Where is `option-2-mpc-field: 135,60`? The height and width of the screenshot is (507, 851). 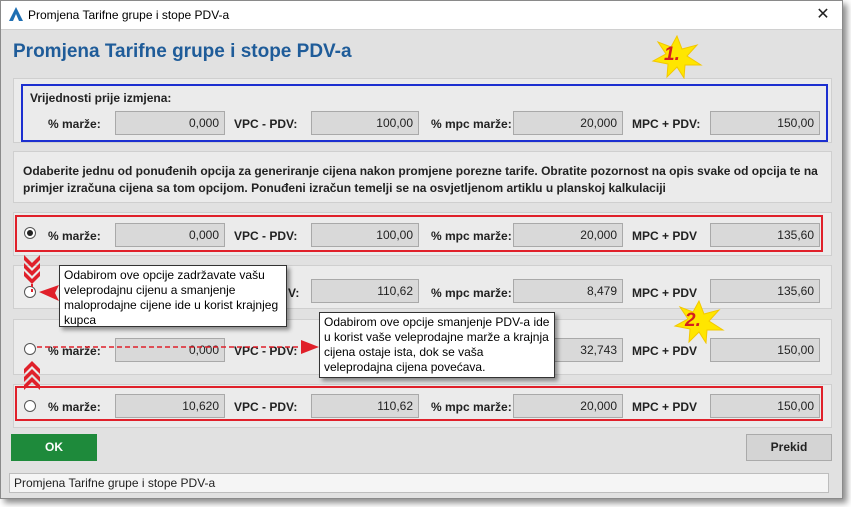 option-2-mpc-field: 135,60 is located at coordinates (765, 291).